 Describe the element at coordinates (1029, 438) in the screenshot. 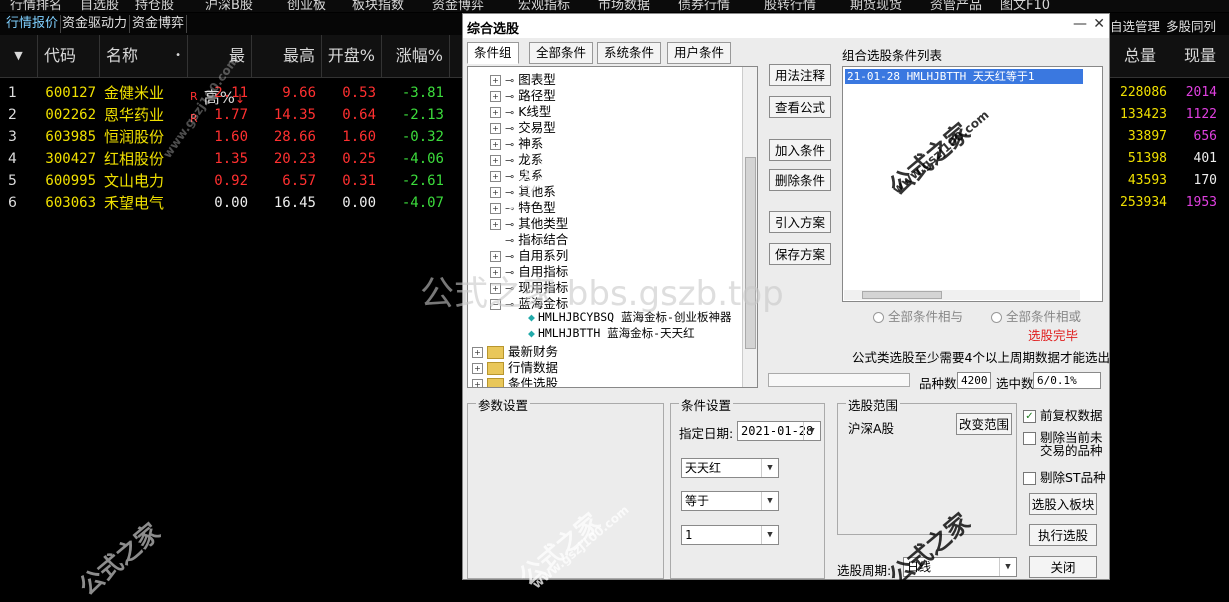

I see `checkbox-icon` at that location.